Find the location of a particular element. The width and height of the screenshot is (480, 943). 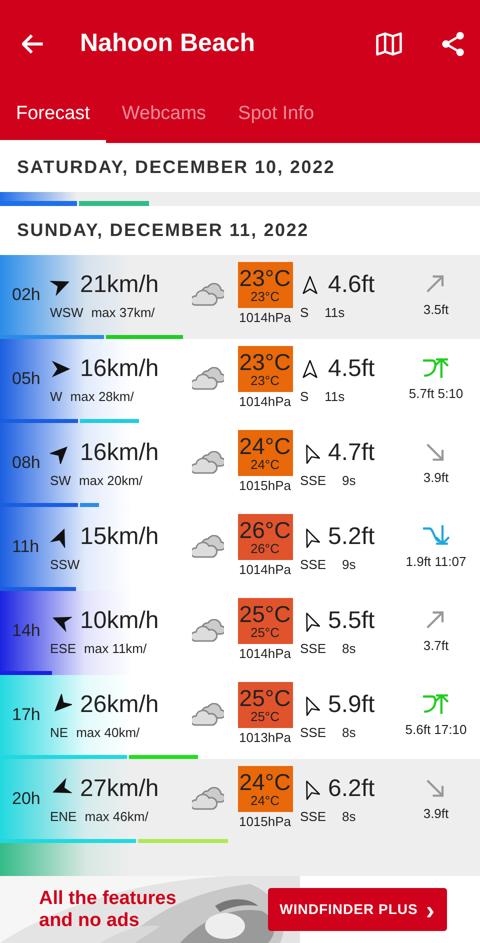

tide-info: 5.6ft 17:10 is located at coordinates (436, 730).